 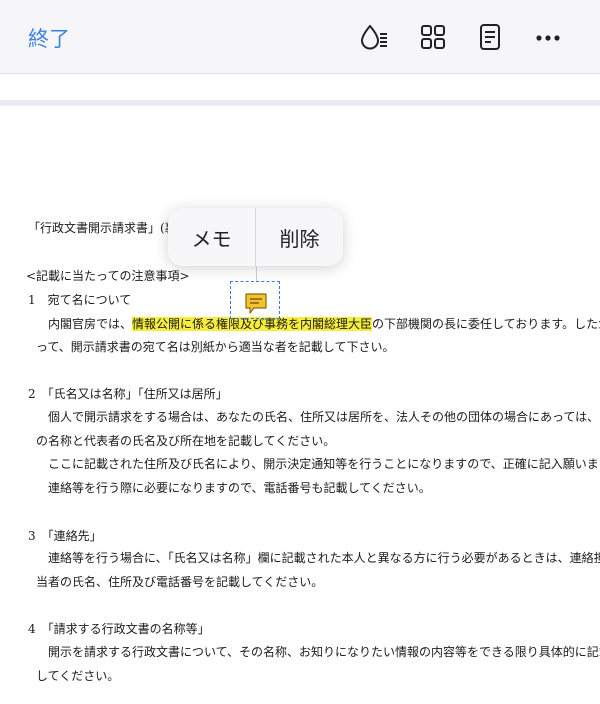 What do you see at coordinates (256, 274) in the screenshot?
I see `menu-pointer` at bounding box center [256, 274].